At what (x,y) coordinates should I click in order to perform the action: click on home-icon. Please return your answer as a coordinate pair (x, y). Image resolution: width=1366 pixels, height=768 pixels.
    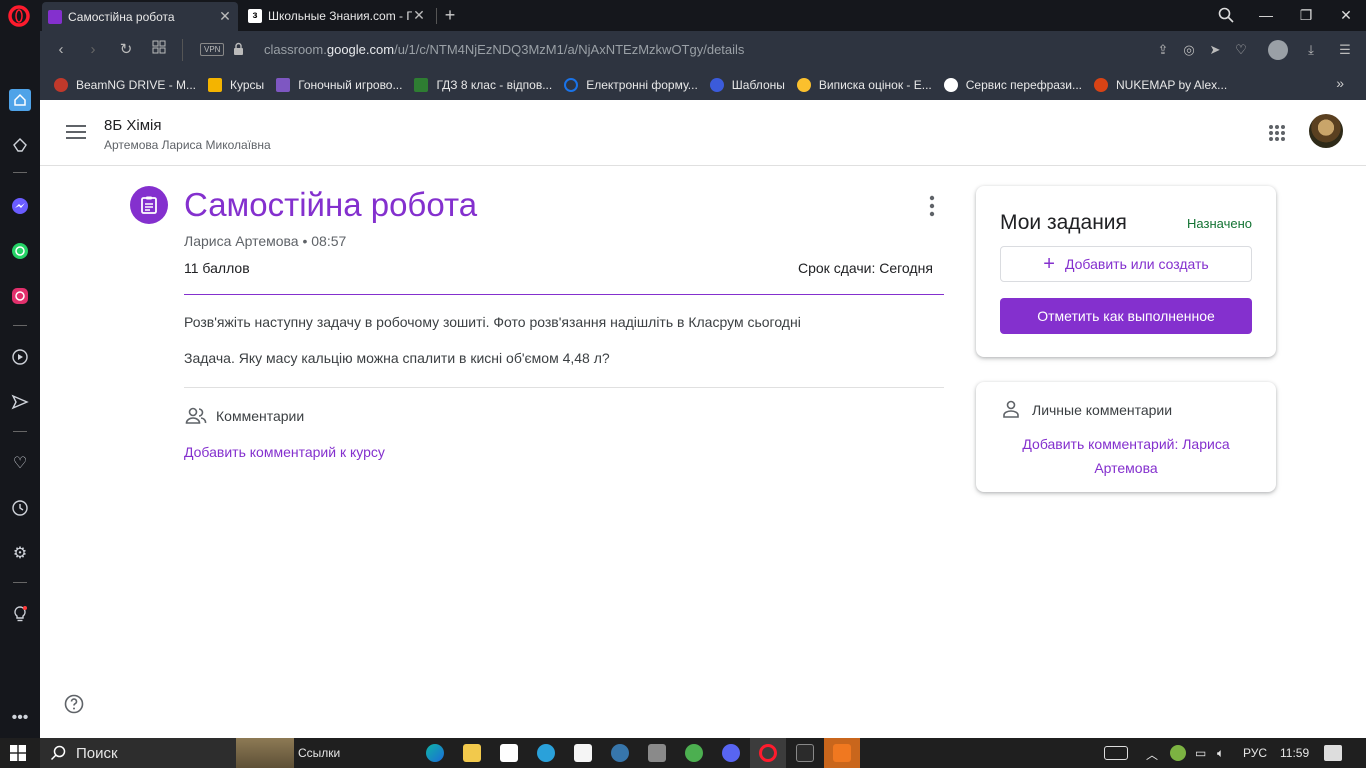
    Looking at the image, I should click on (20, 100).